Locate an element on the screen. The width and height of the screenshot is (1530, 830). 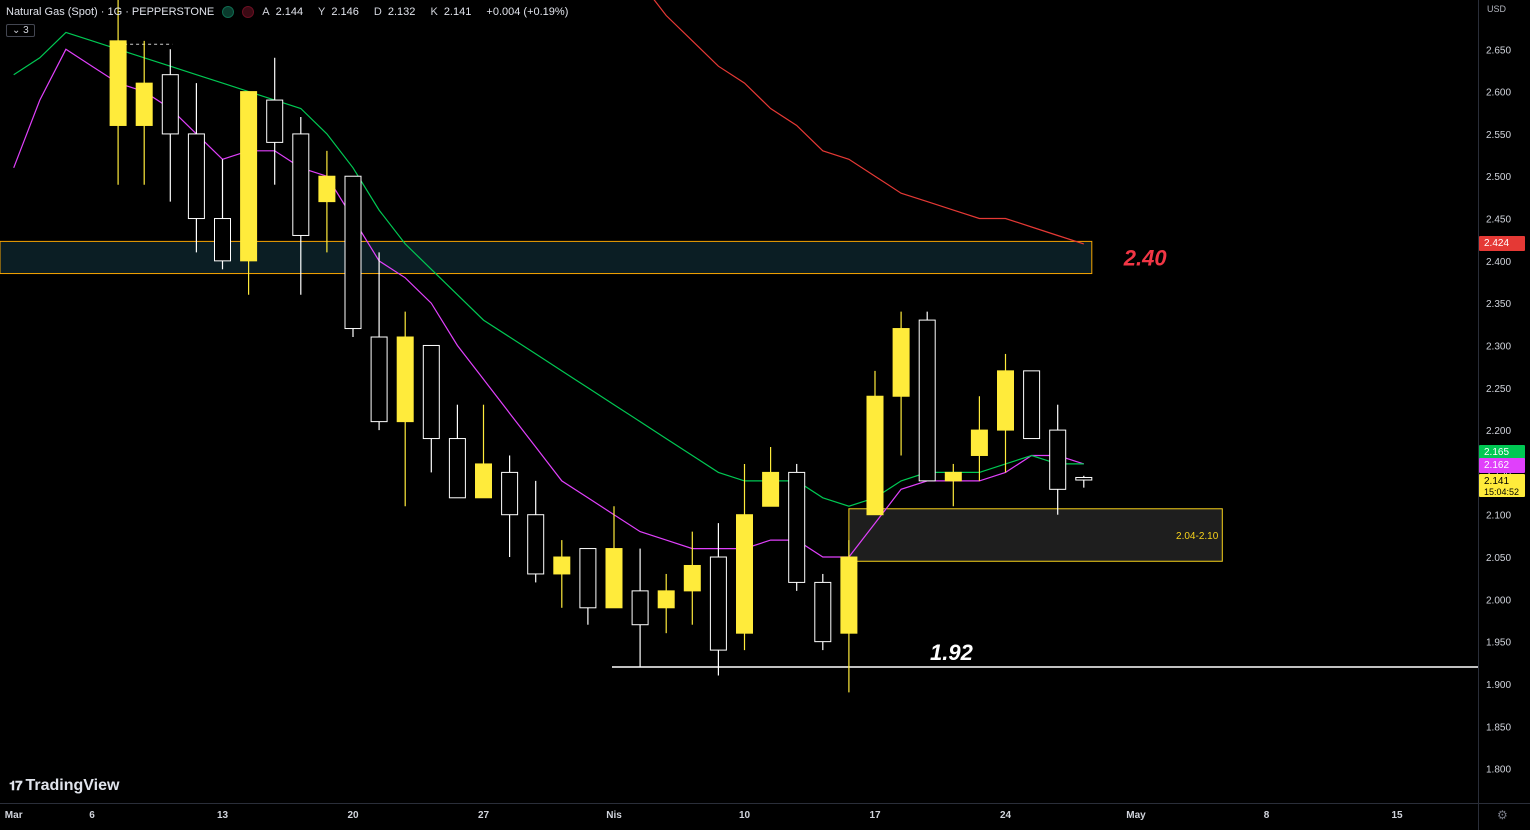
zone-lower is located at coordinates (1035, 535).